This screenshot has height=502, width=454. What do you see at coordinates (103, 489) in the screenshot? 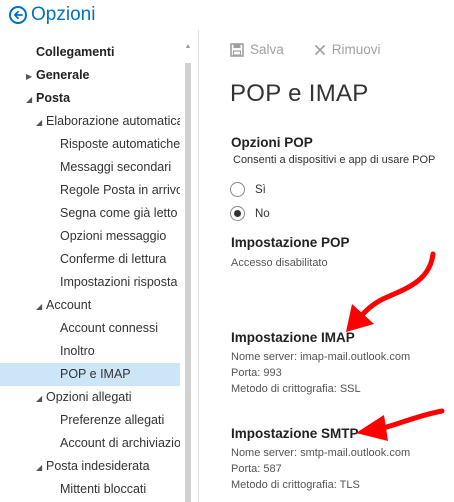
I see `sidebar-item-label: Mittenti bloccati` at bounding box center [103, 489].